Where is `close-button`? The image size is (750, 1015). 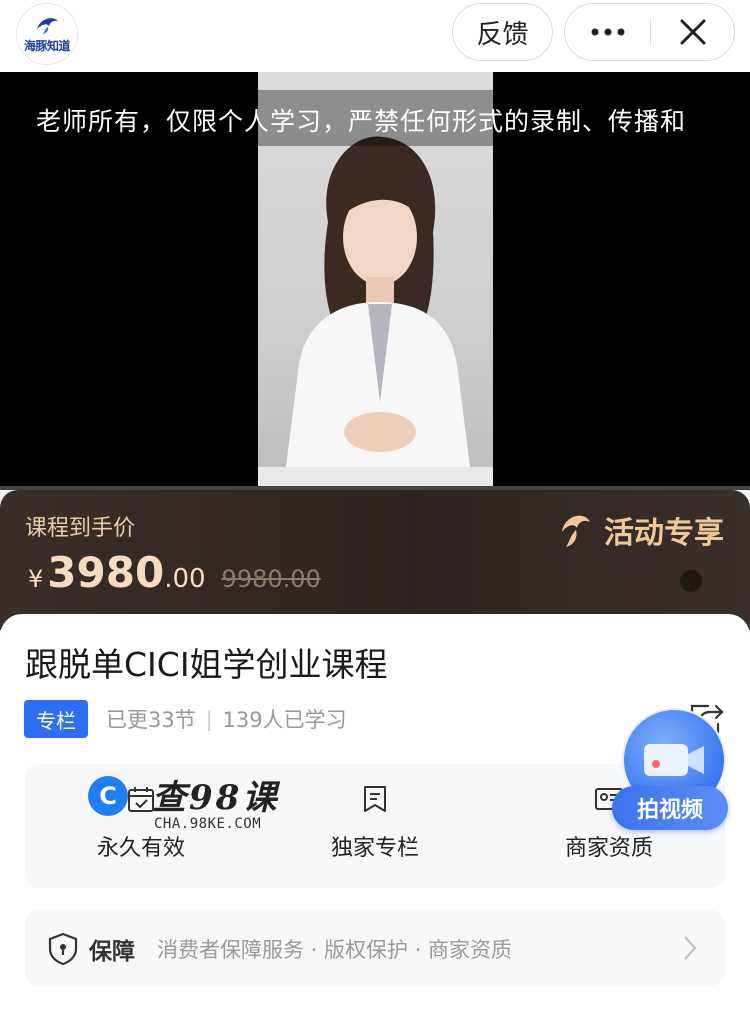 close-button is located at coordinates (693, 32).